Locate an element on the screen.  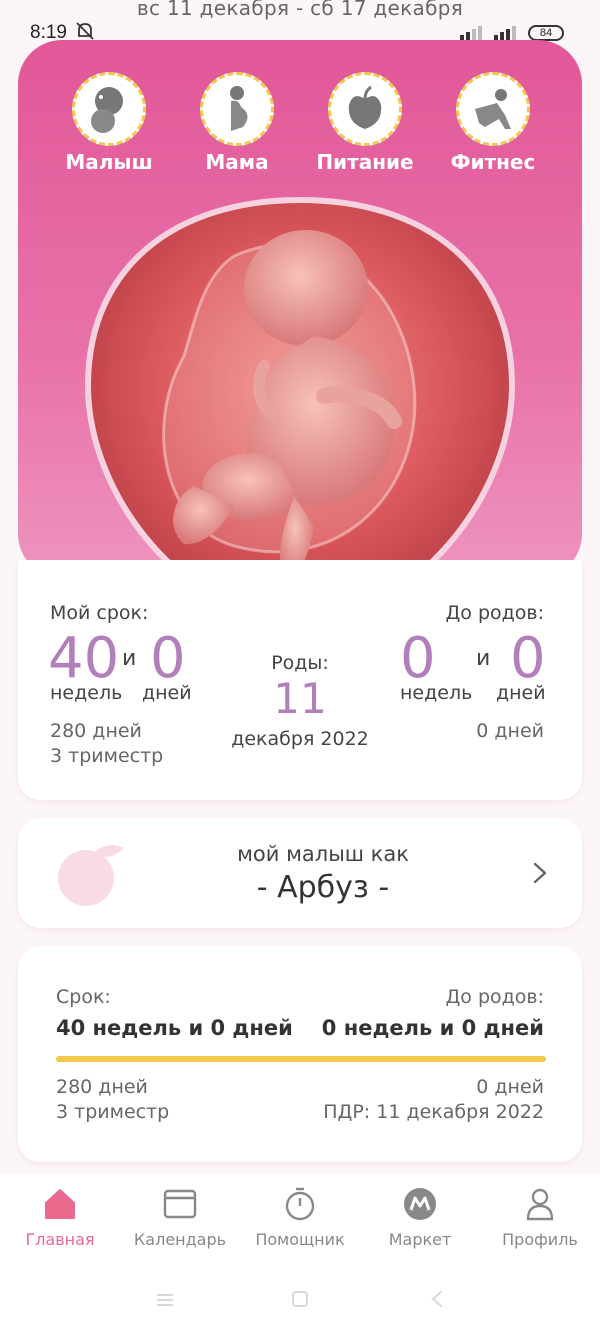
term-trimester: 3 триместр is located at coordinates (107, 756).